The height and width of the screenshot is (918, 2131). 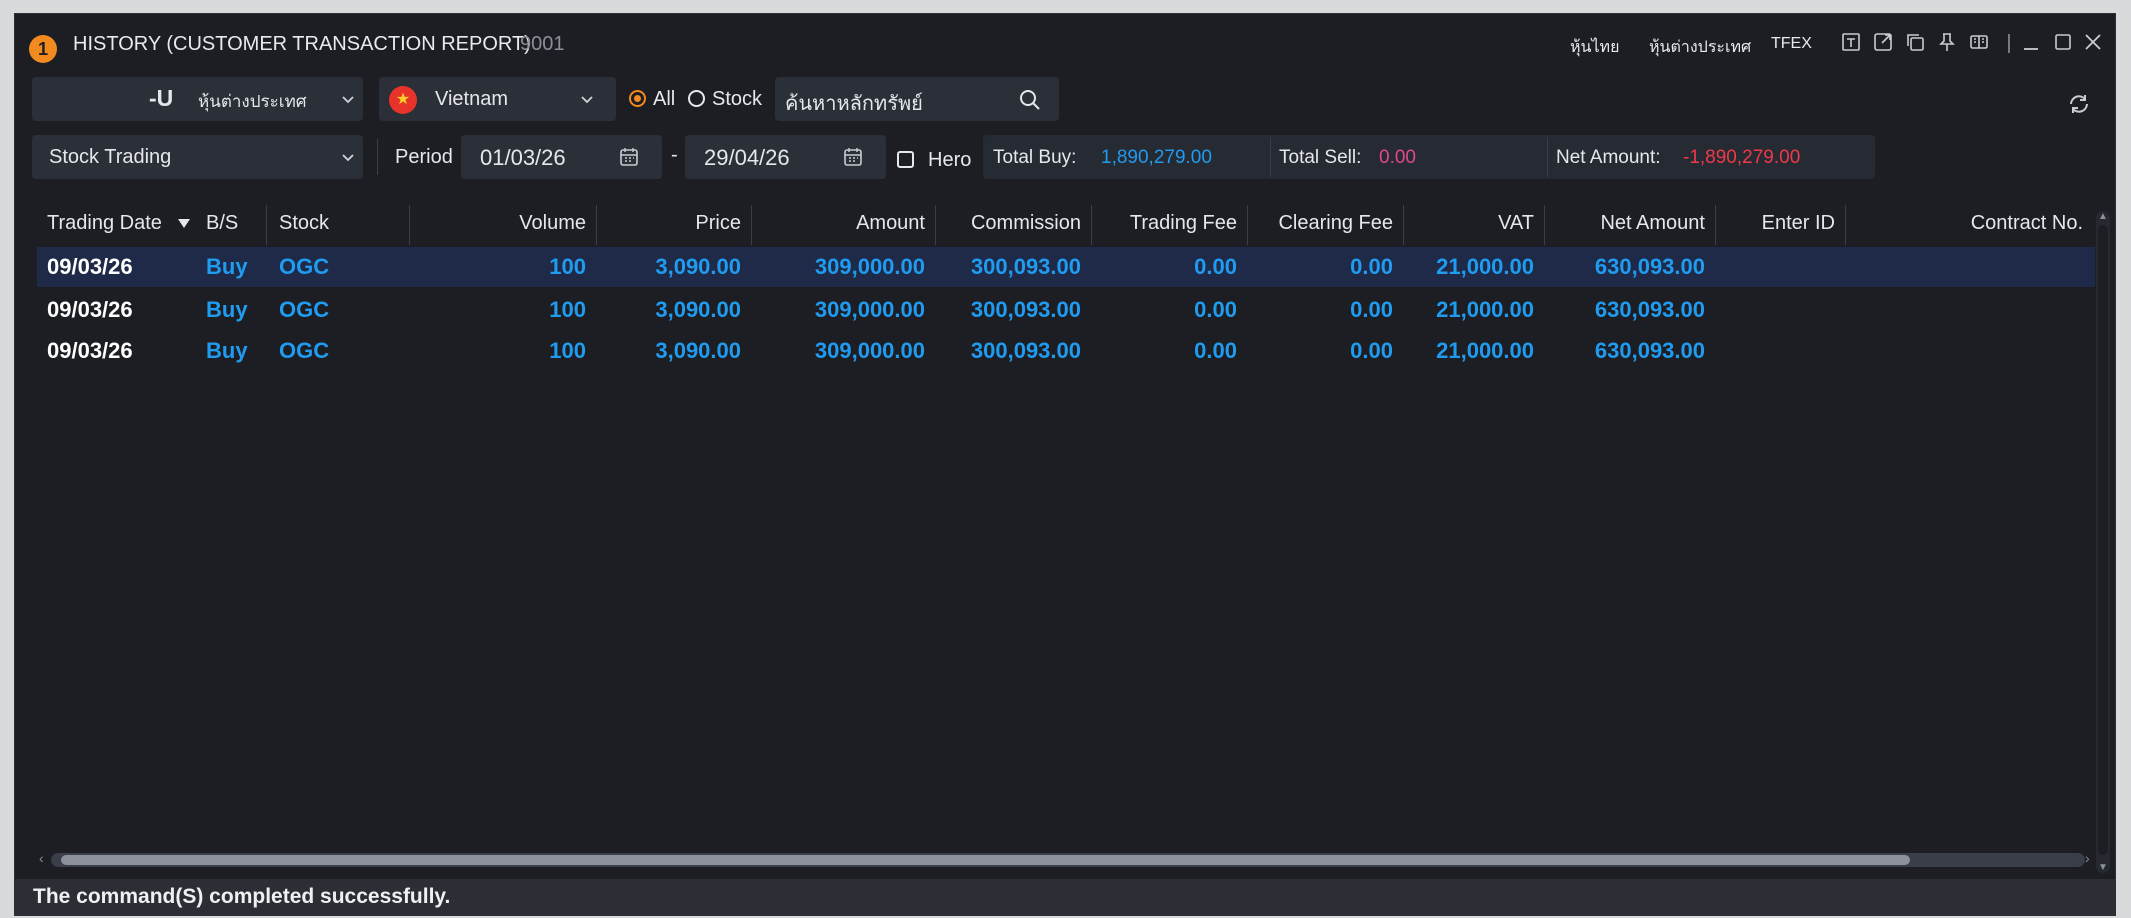 I want to click on date-to-input: 29/04/26, so click(x=785, y=157).